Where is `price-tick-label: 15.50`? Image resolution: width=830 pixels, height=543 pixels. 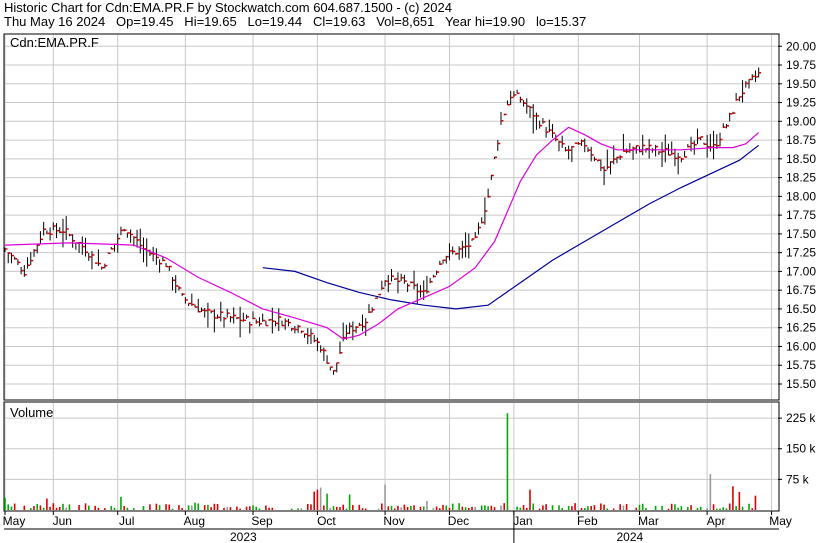
price-tick-label: 15.50 is located at coordinates (801, 384).